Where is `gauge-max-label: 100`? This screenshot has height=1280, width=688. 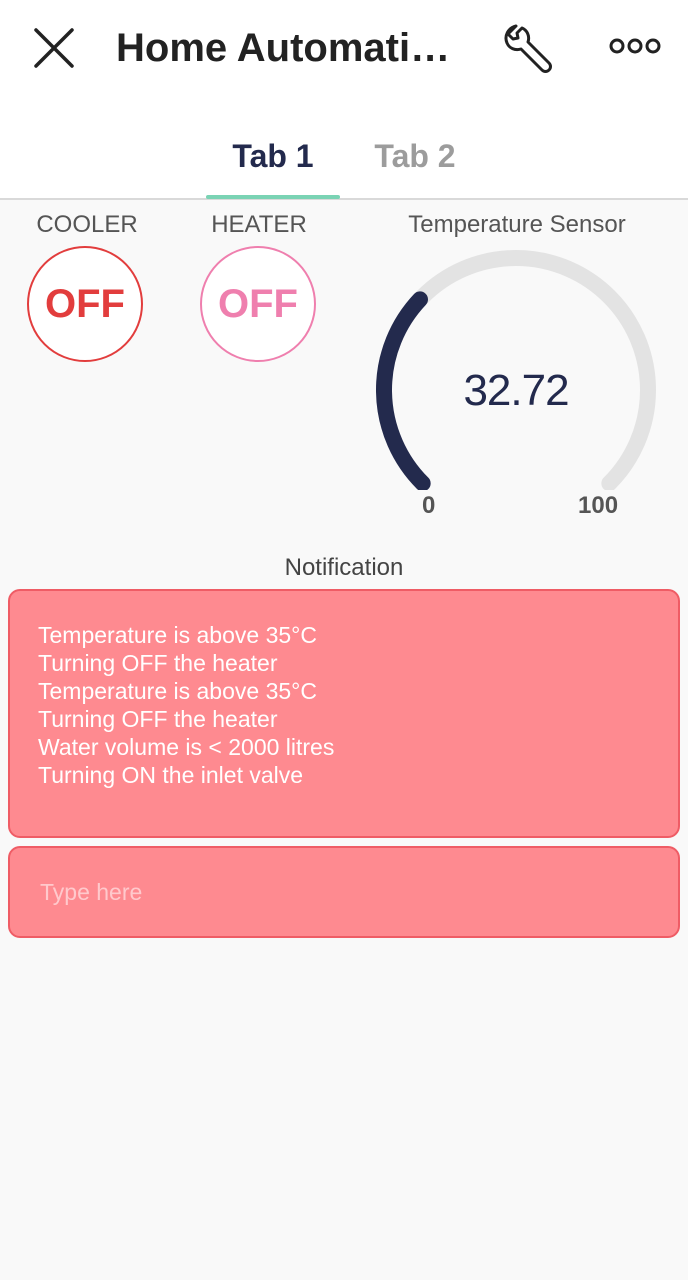
gauge-max-label: 100 is located at coordinates (598, 505).